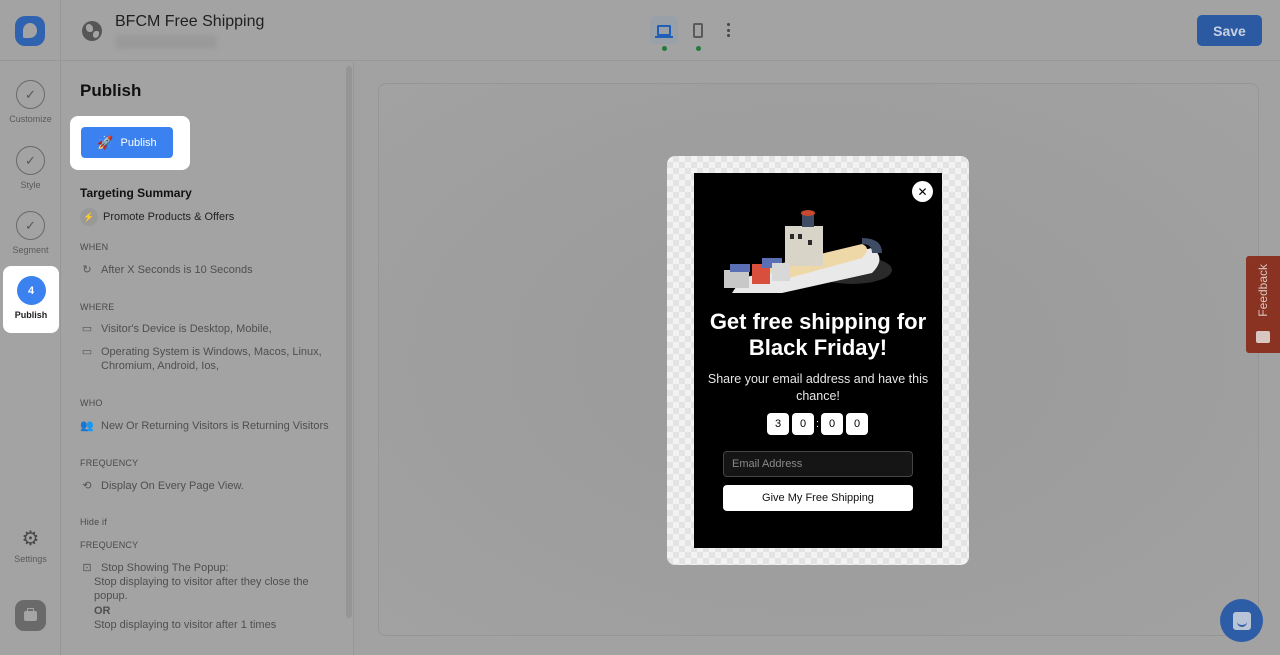  Describe the element at coordinates (1229, 30) in the screenshot. I see `save-button: Save` at that location.